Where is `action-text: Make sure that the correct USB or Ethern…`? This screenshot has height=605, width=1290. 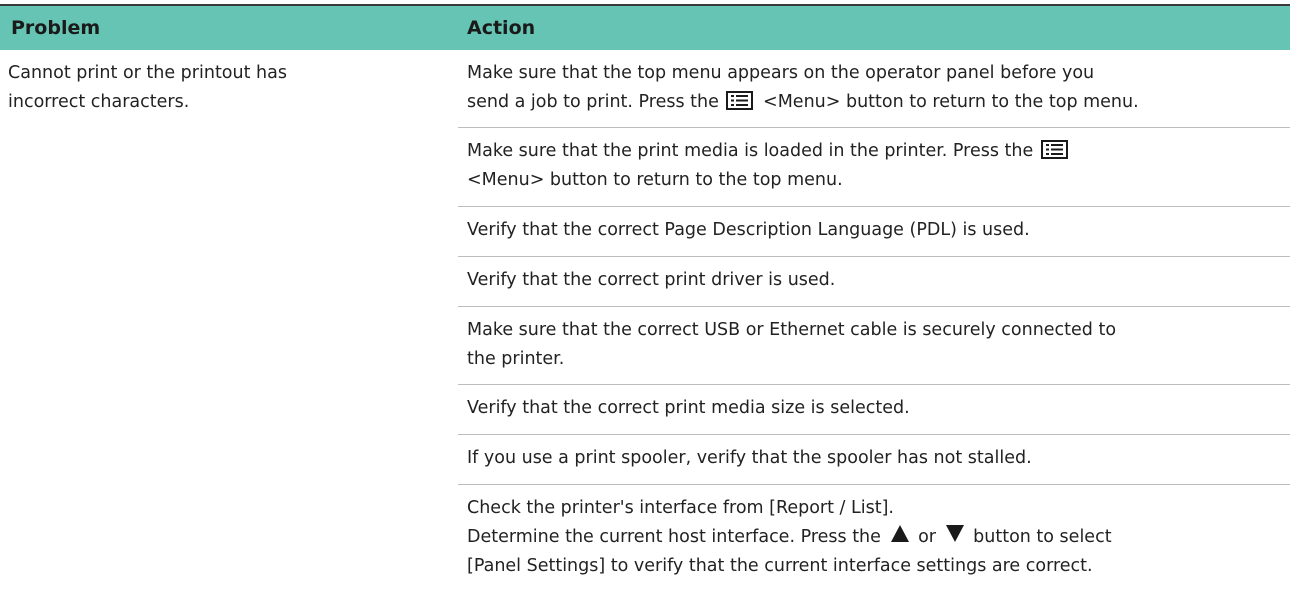
action-text: Make sure that the correct USB or Ethern… is located at coordinates (792, 330).